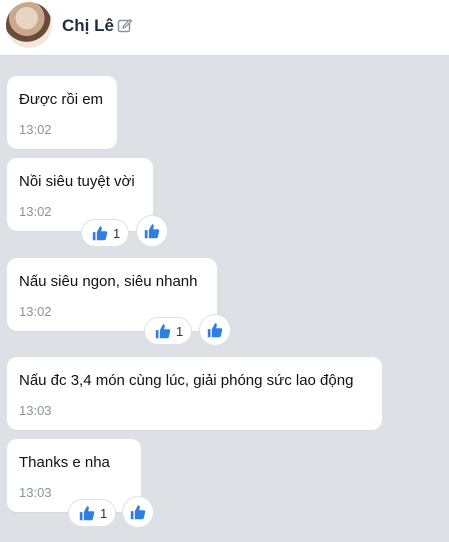  What do you see at coordinates (61, 99) in the screenshot?
I see `message-text: Được rồi em` at bounding box center [61, 99].